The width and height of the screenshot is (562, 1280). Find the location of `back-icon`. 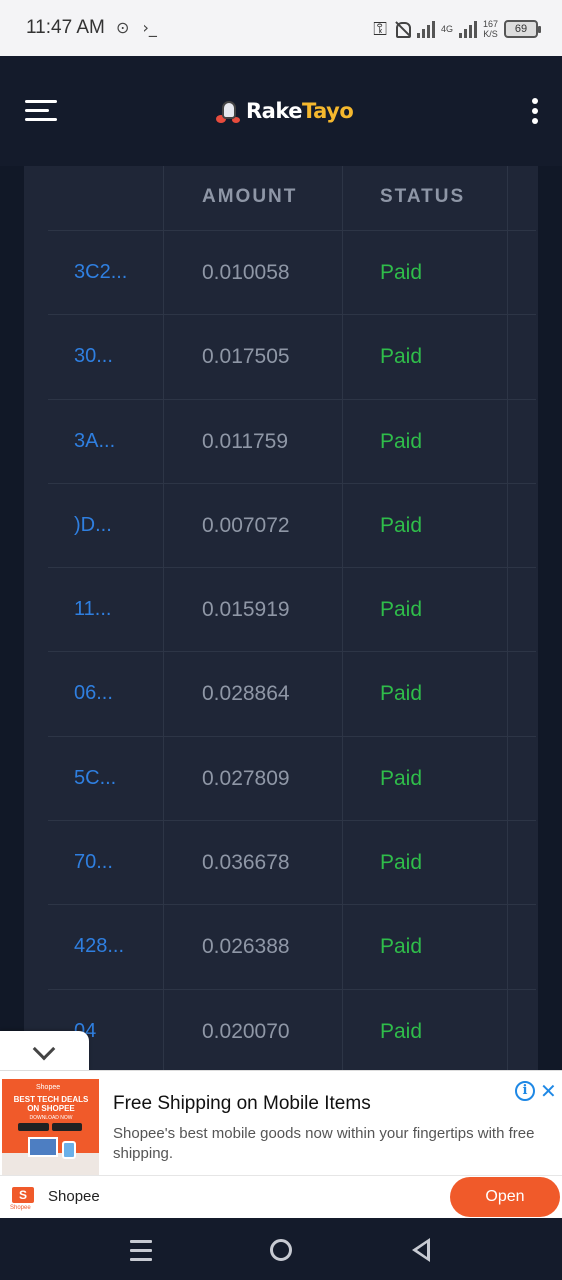

back-icon is located at coordinates (421, 1250).